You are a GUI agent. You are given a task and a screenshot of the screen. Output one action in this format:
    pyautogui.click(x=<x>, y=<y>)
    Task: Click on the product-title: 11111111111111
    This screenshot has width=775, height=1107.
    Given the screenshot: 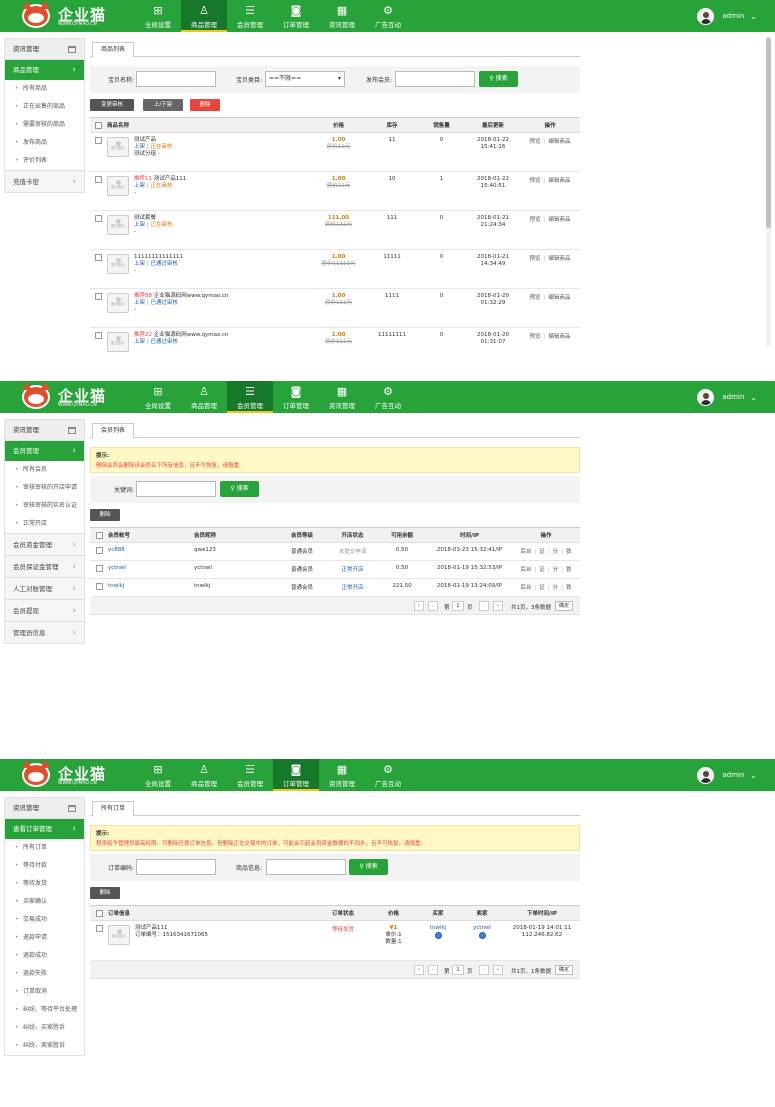 What is the action you would take?
    pyautogui.click(x=158, y=257)
    